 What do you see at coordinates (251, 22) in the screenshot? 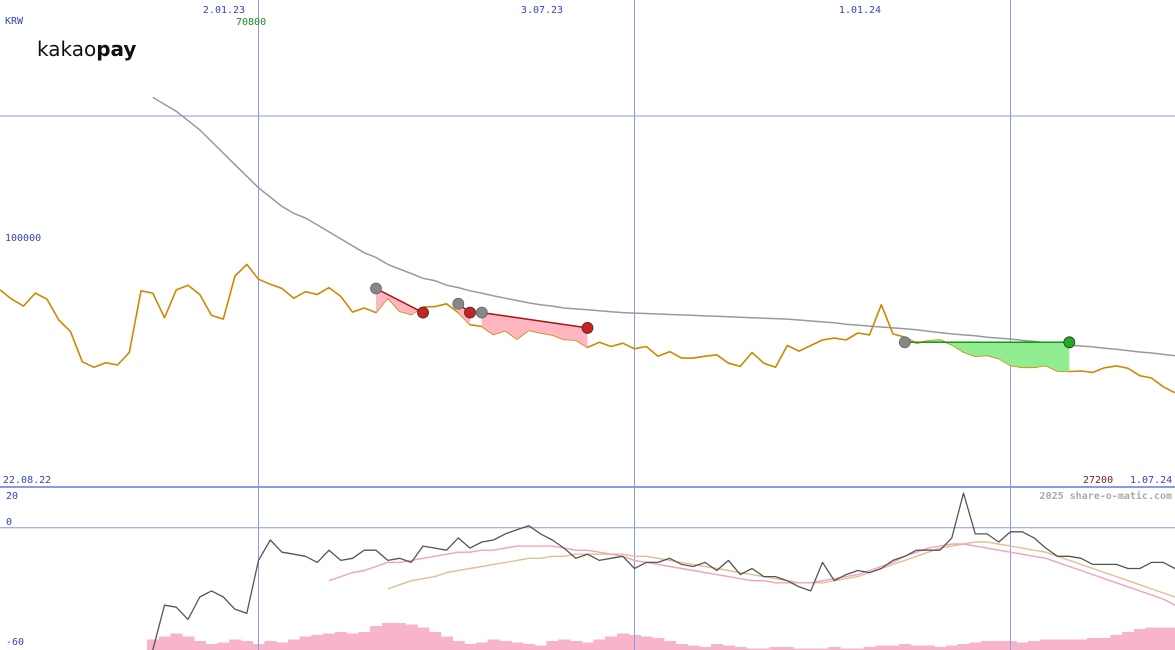
I see `high-label: 70800` at bounding box center [251, 22].